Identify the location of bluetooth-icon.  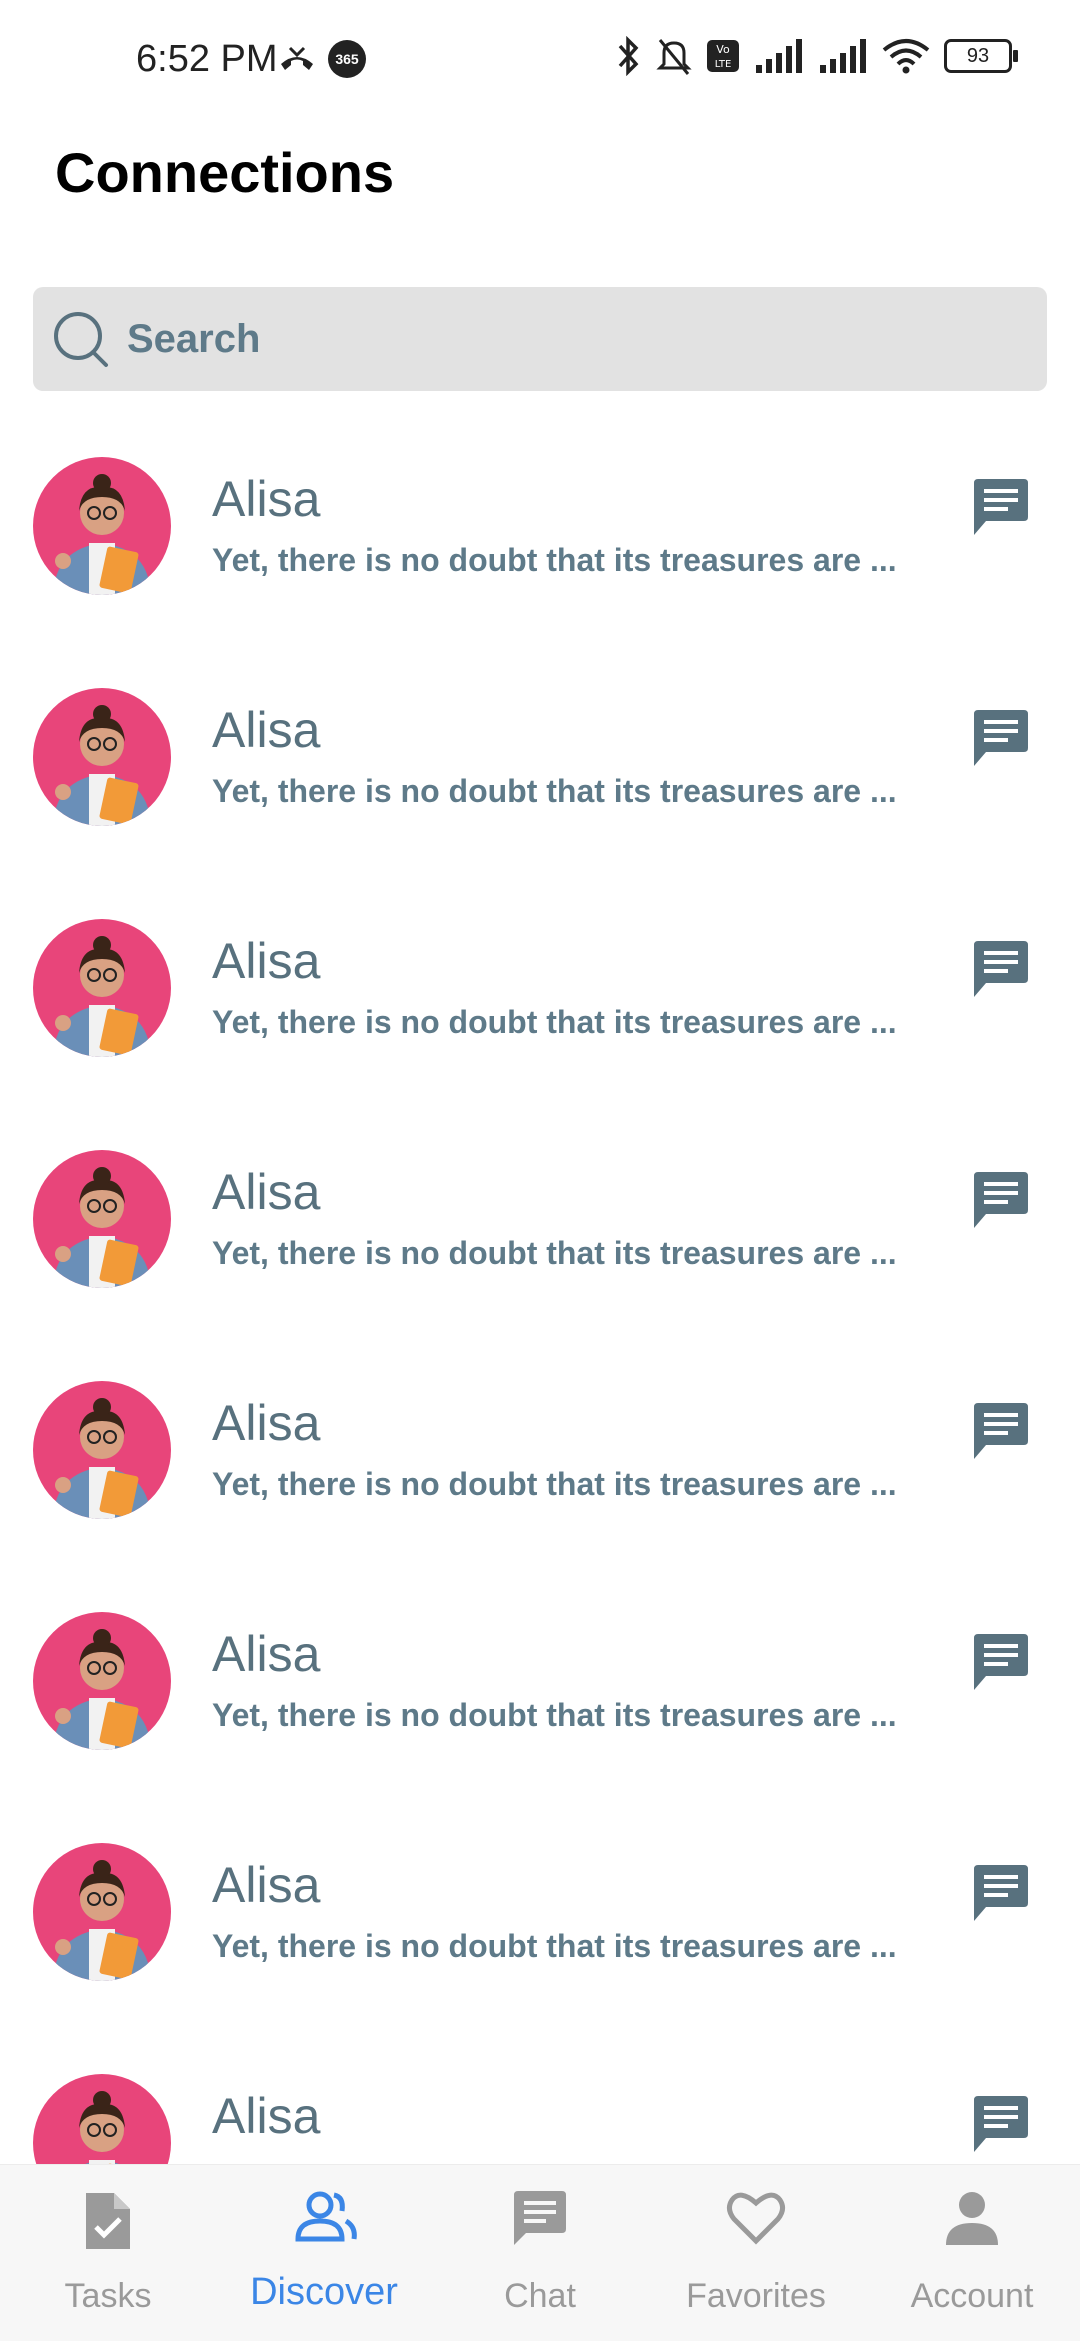
(628, 56).